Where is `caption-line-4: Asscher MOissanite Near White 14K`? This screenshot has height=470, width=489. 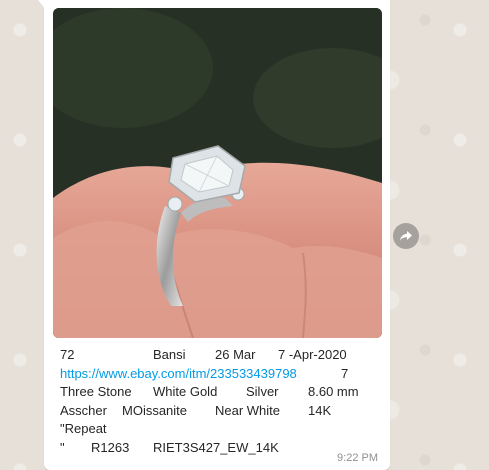
caption-line-4: Asscher MOissanite Near White 14K is located at coordinates (221, 411).